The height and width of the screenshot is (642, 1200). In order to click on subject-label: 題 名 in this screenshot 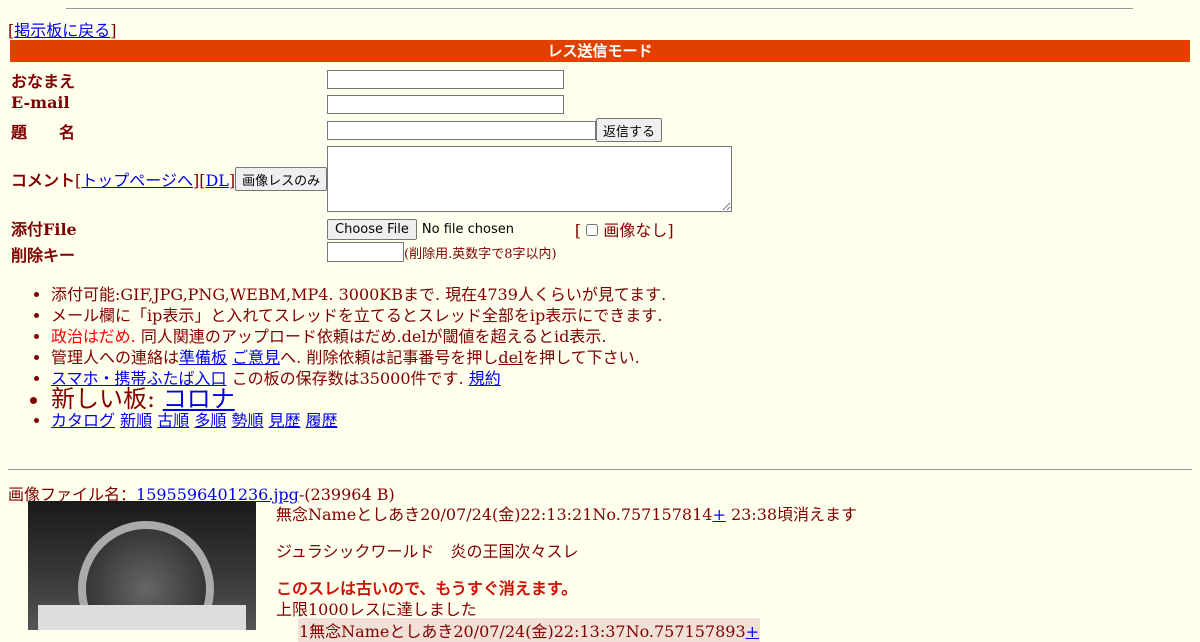, I will do `click(43, 132)`.